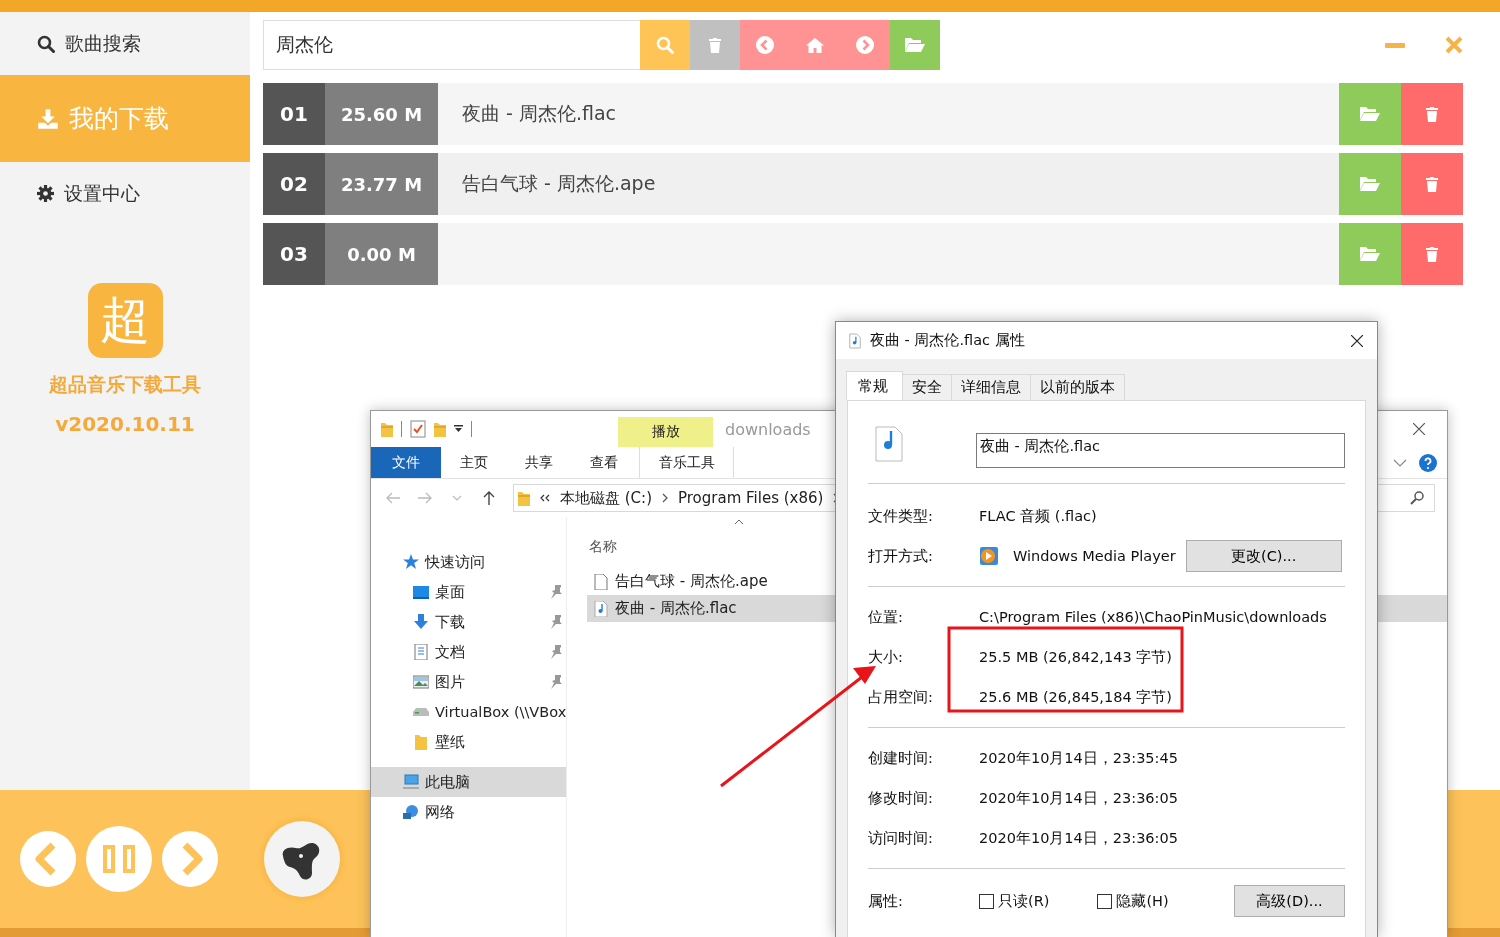  Describe the element at coordinates (294, 114) in the screenshot. I see `row-number: 01` at that location.